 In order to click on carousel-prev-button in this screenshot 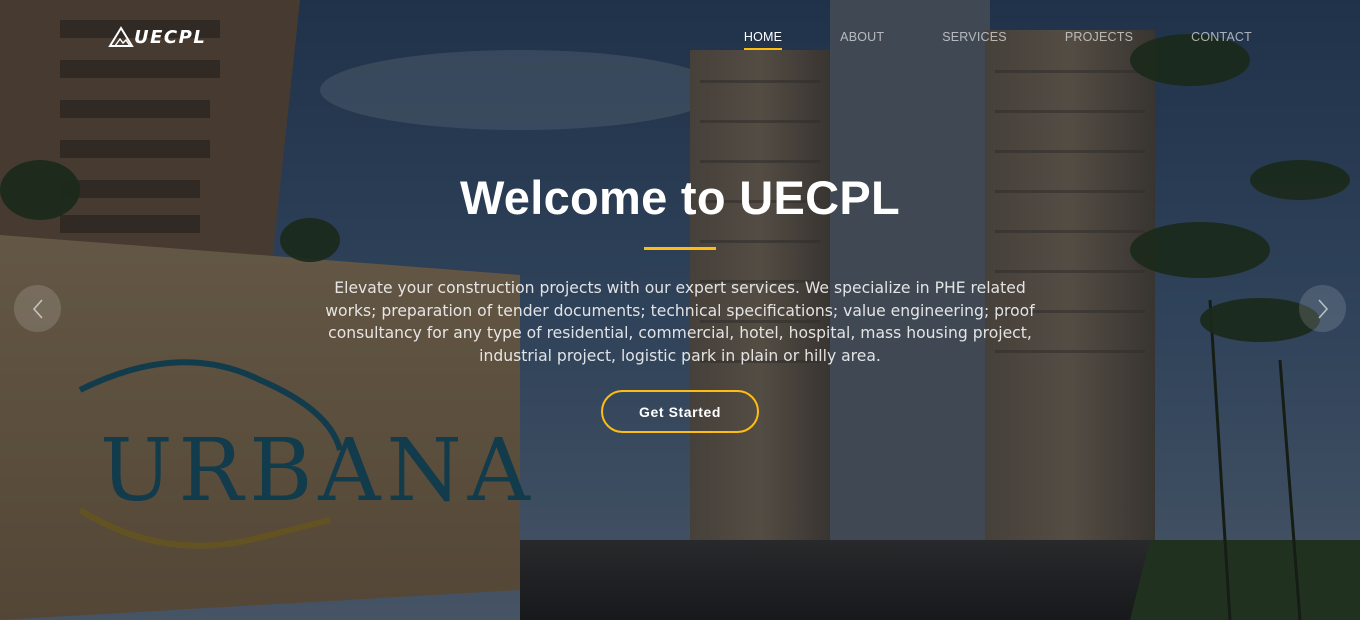, I will do `click(37, 308)`.